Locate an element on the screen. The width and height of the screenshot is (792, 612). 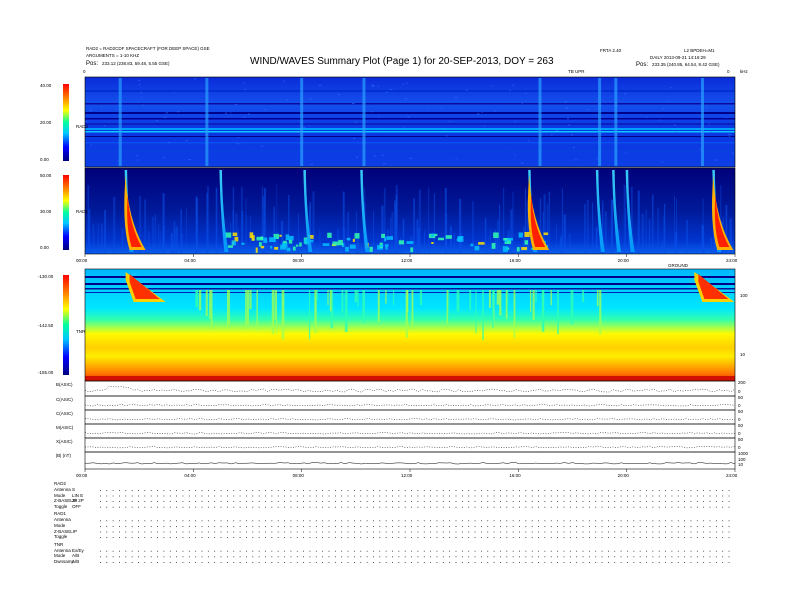
rad2-tick-label: 40.00 is located at coordinates (46, 85).